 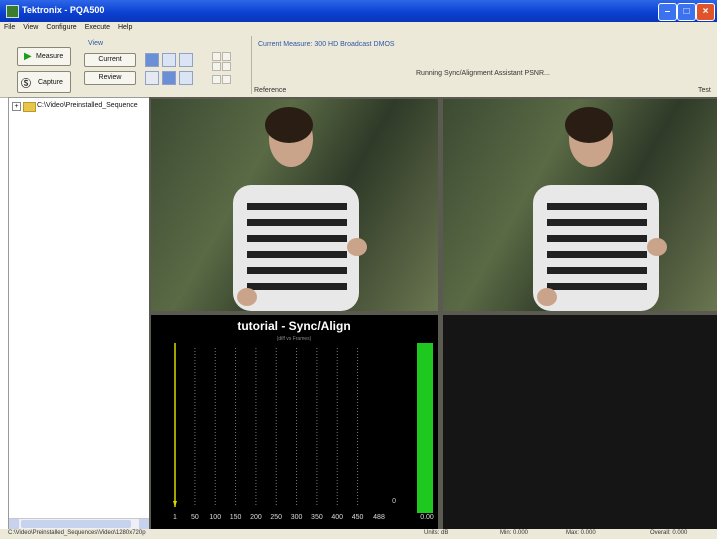 I want to click on menu-view: View, so click(x=30, y=26).